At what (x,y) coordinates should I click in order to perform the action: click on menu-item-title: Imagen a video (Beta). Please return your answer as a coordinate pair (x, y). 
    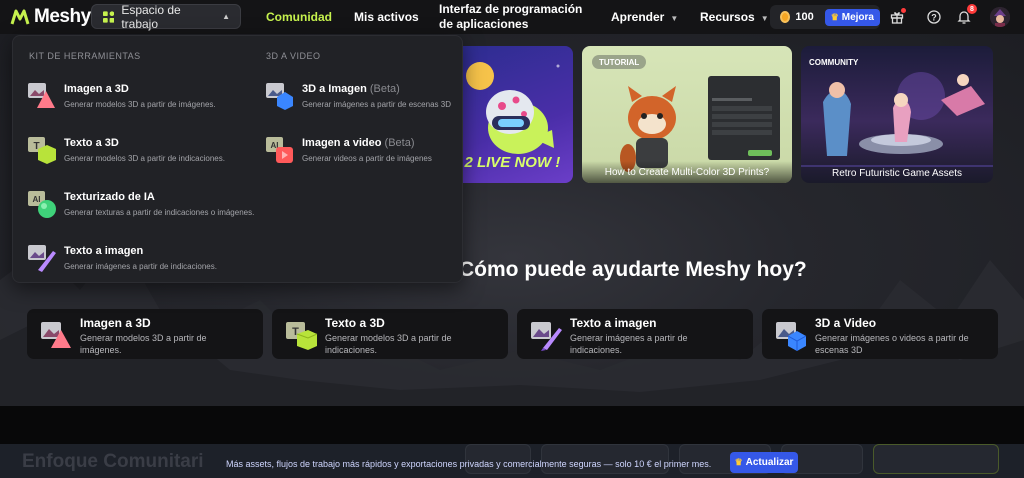
    Looking at the image, I should click on (358, 143).